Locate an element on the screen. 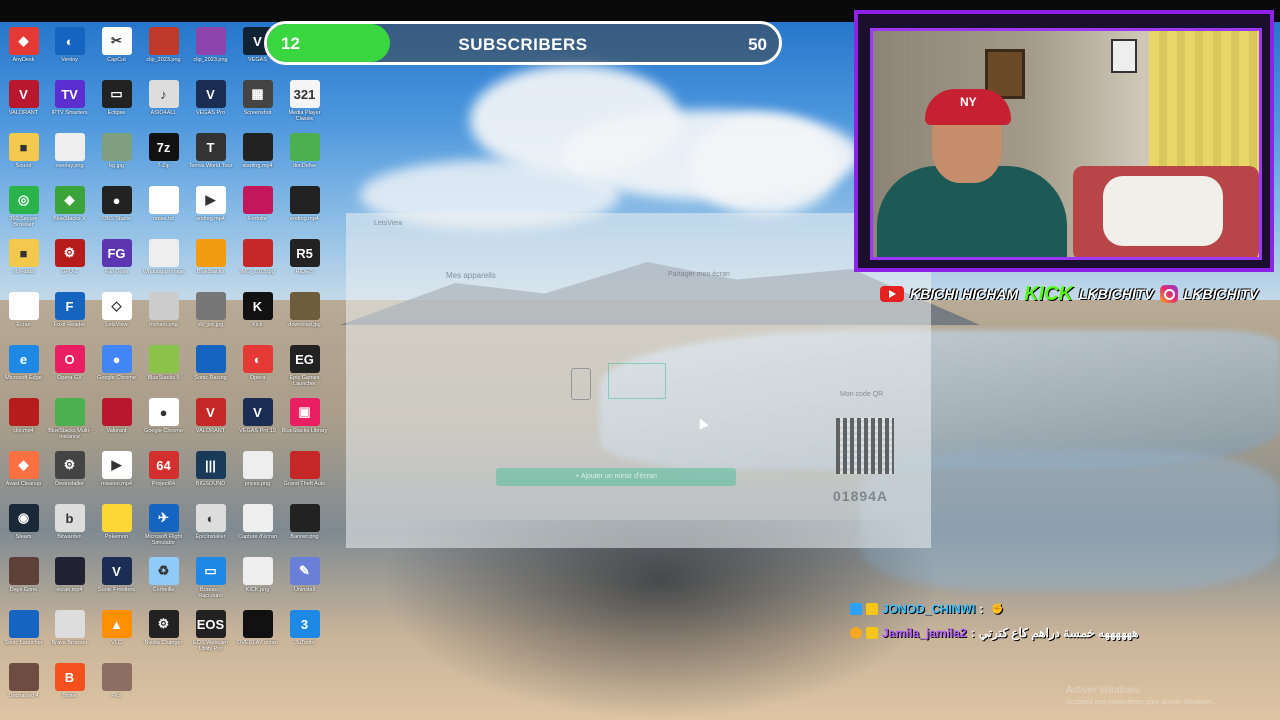 The height and width of the screenshot is (720, 1280). desktop-icon: Pics is located at coordinates (116, 684).